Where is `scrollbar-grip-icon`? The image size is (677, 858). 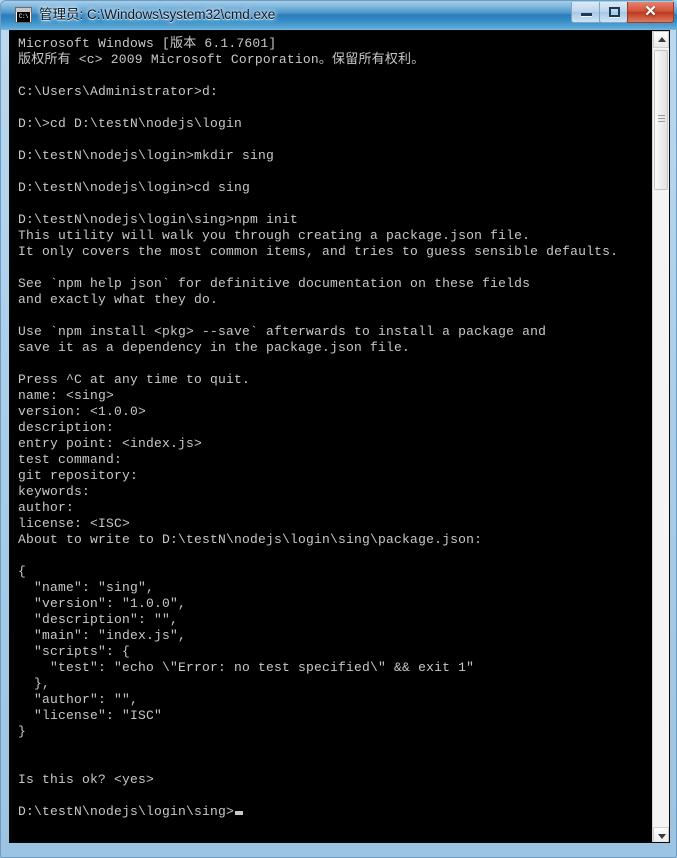 scrollbar-grip-icon is located at coordinates (661, 119).